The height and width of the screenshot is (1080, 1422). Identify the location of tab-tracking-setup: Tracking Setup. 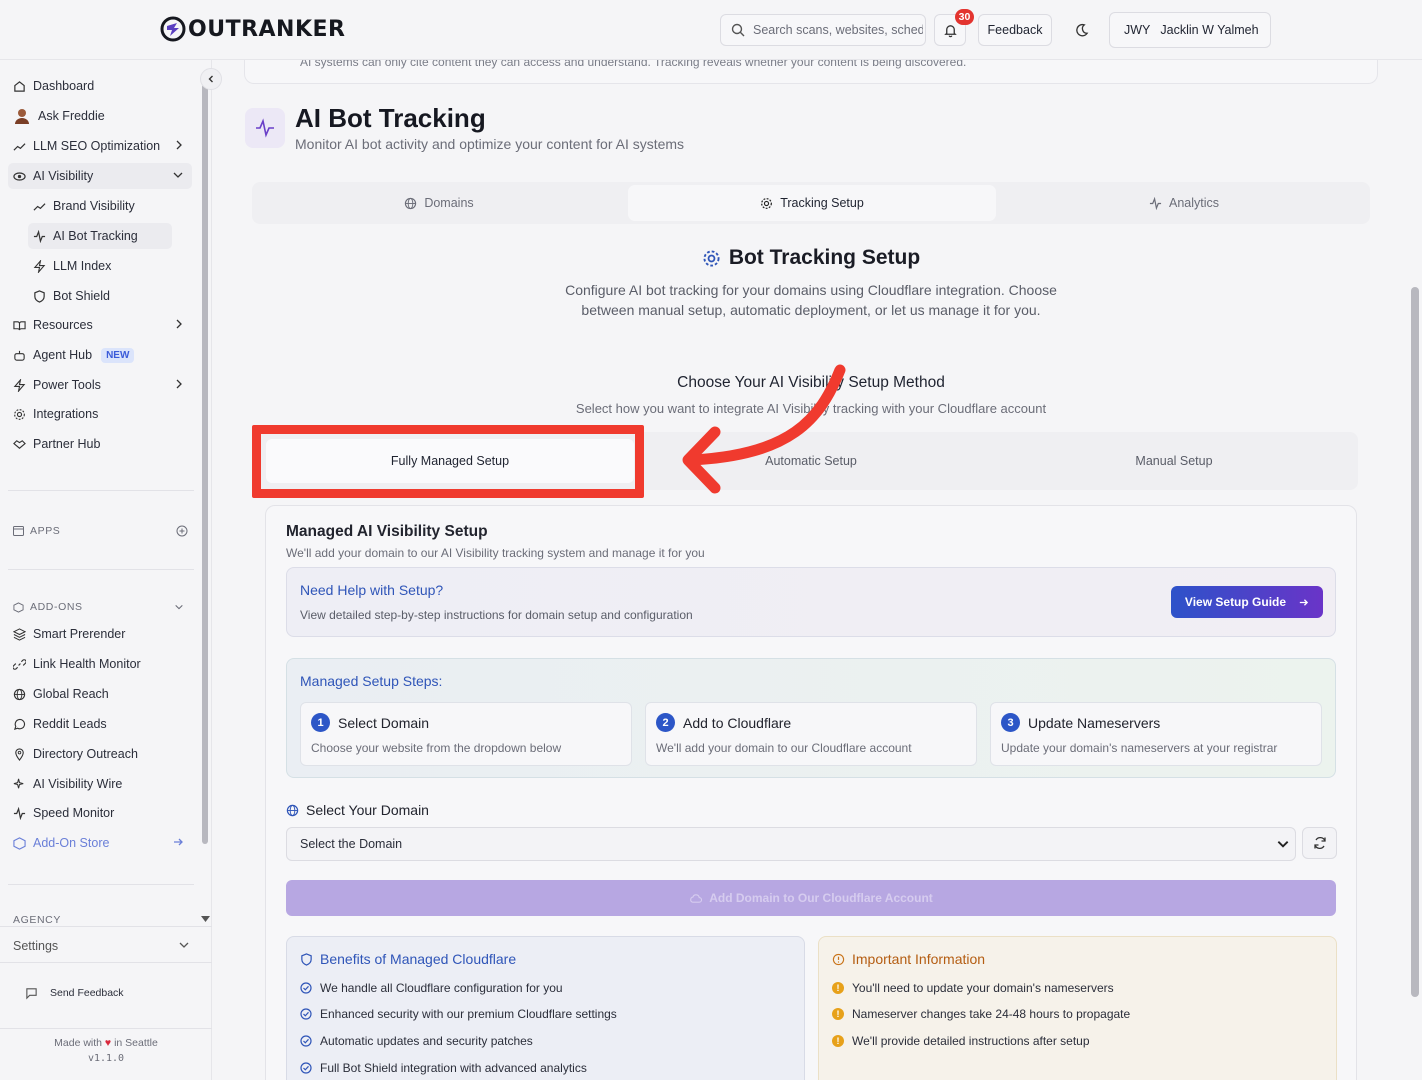
(812, 203).